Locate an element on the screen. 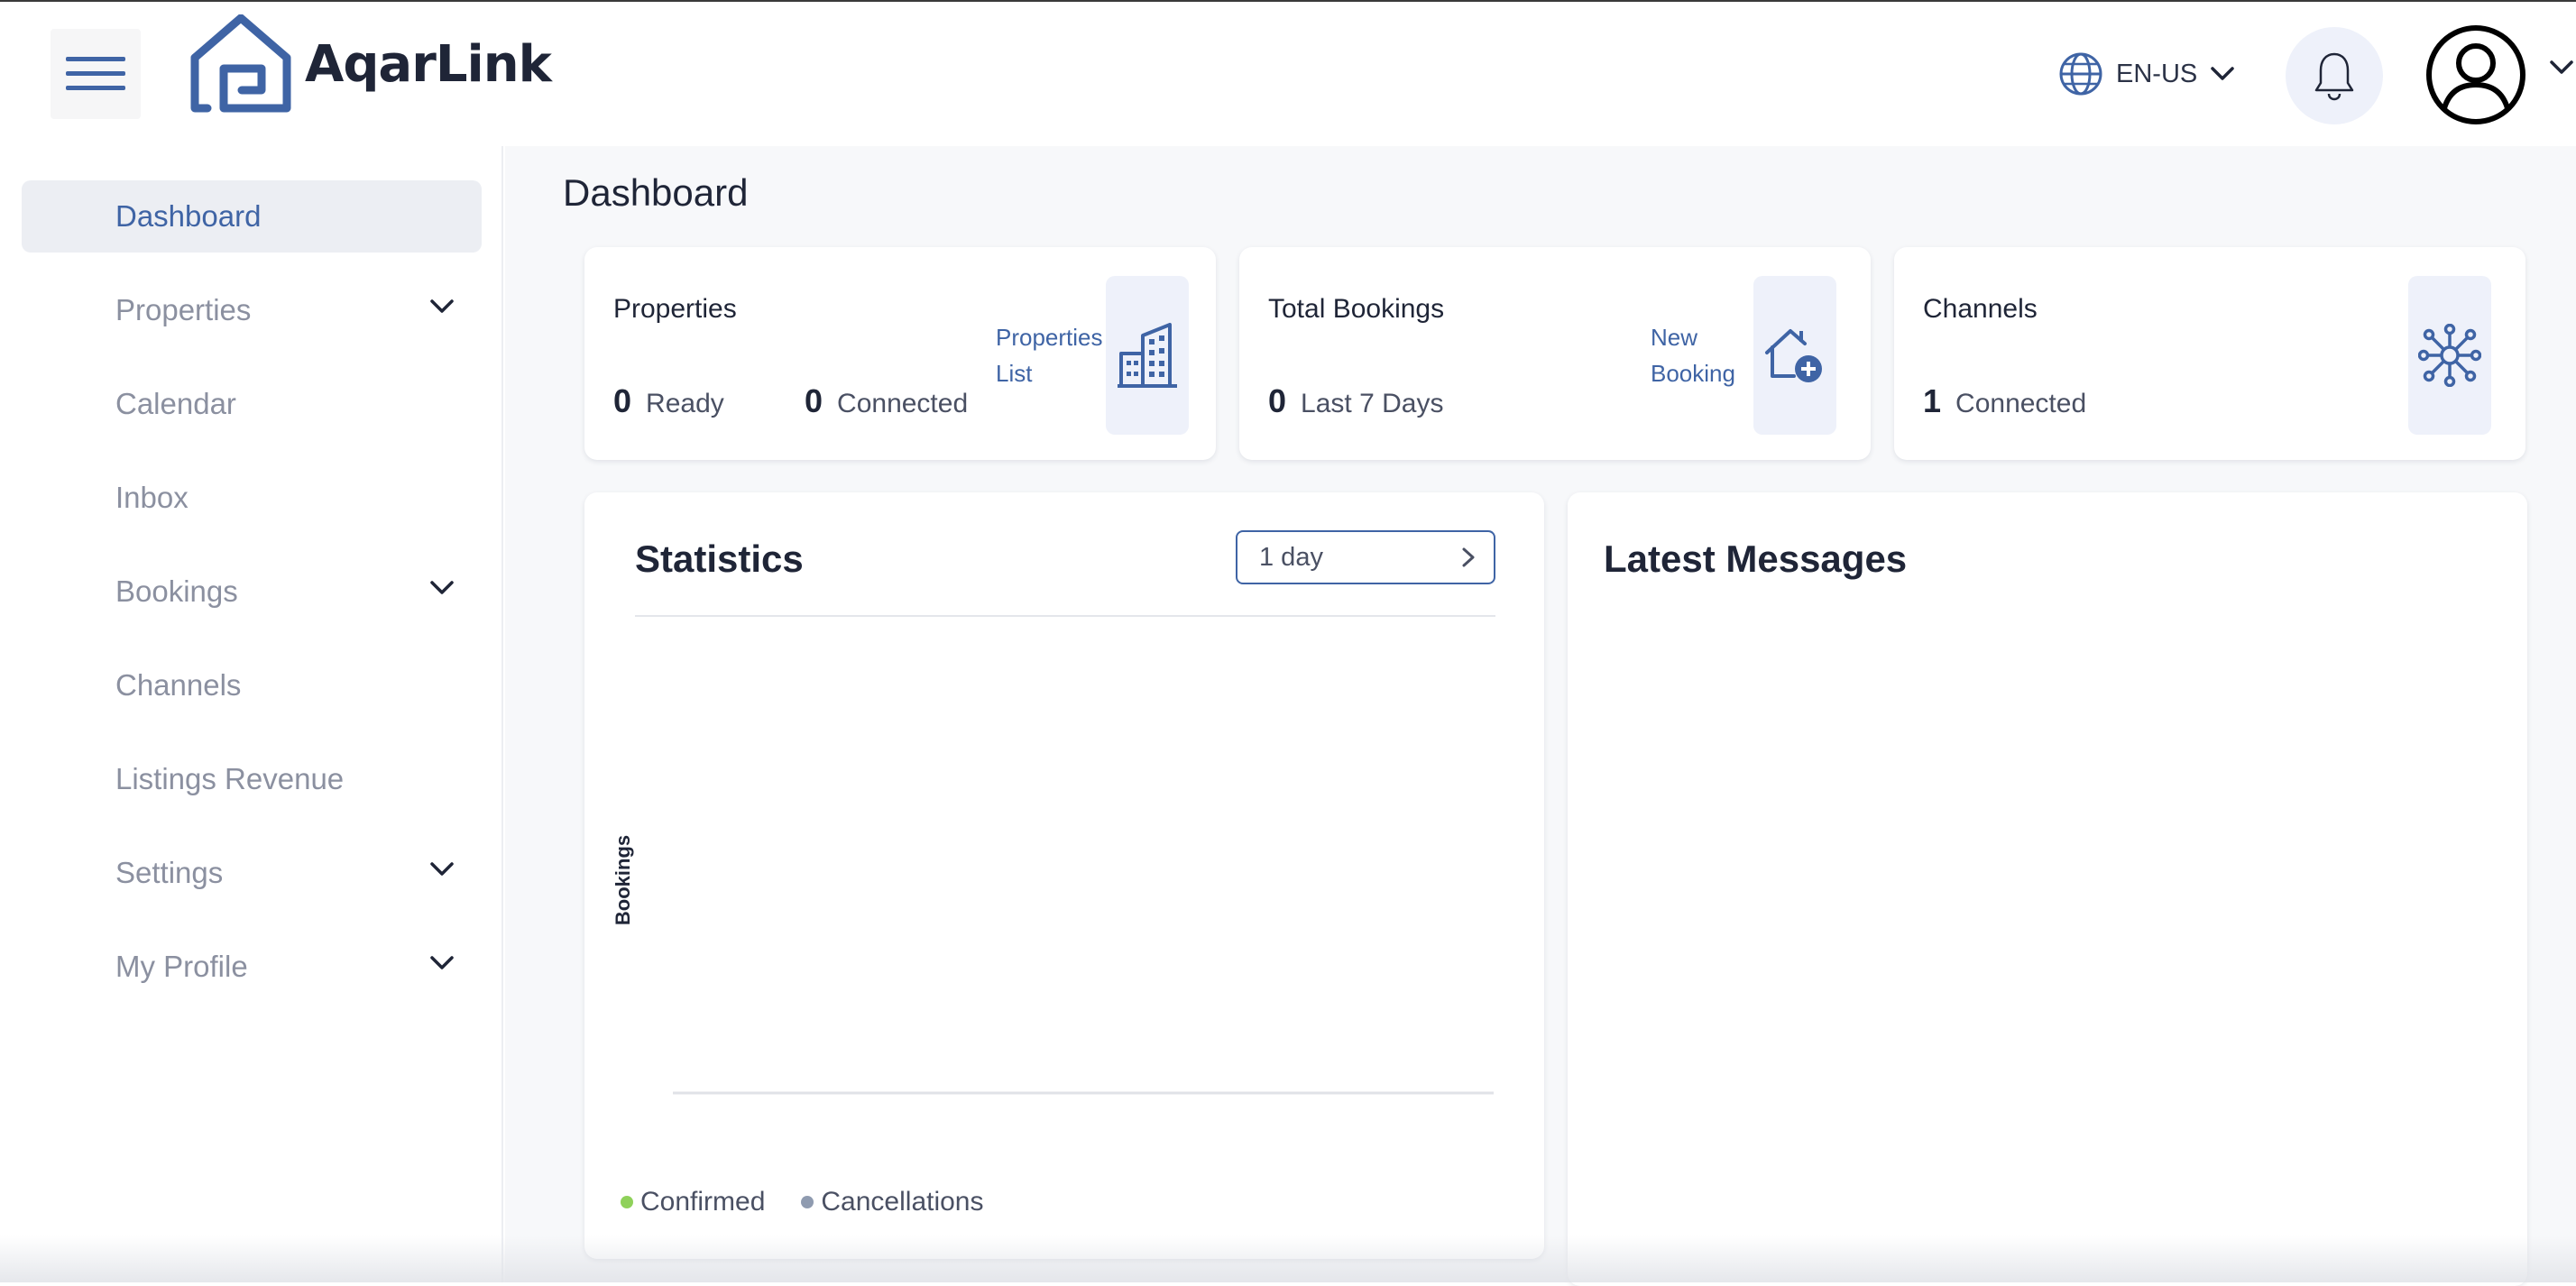  house-plus-icon-box is located at coordinates (1794, 355).